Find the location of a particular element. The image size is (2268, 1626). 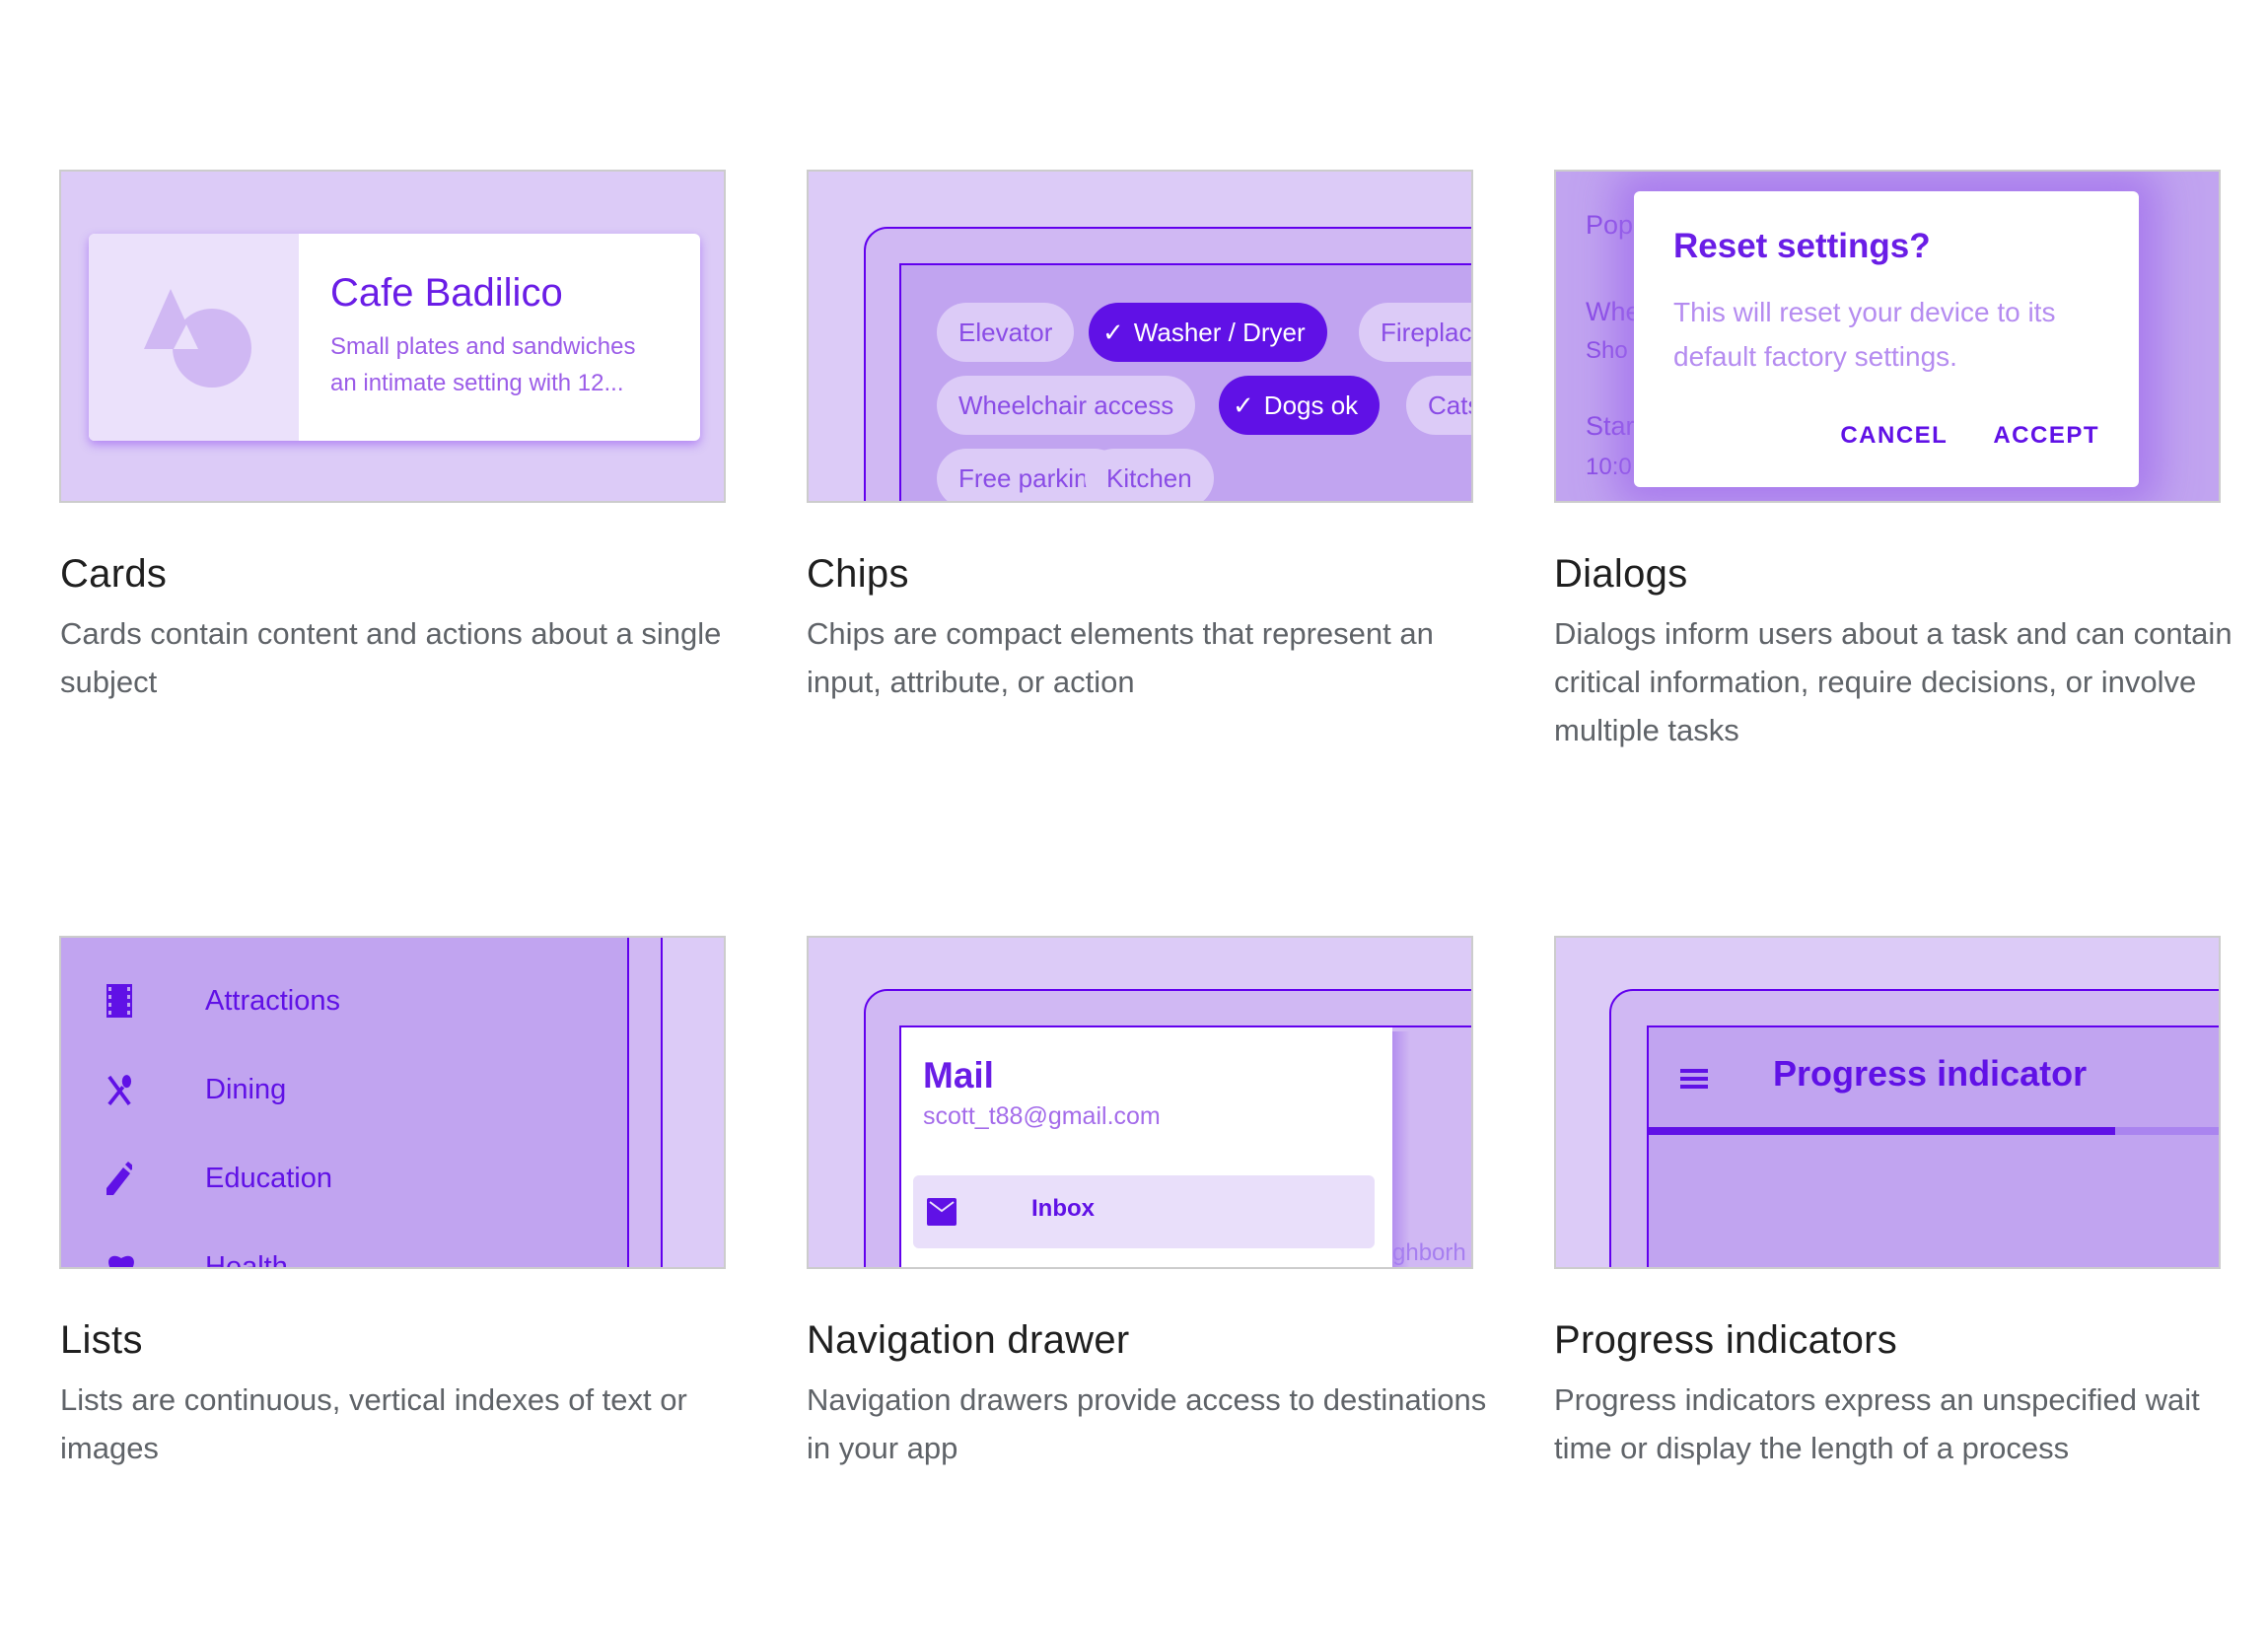

chip-label: Dogs ok is located at coordinates (1311, 405).